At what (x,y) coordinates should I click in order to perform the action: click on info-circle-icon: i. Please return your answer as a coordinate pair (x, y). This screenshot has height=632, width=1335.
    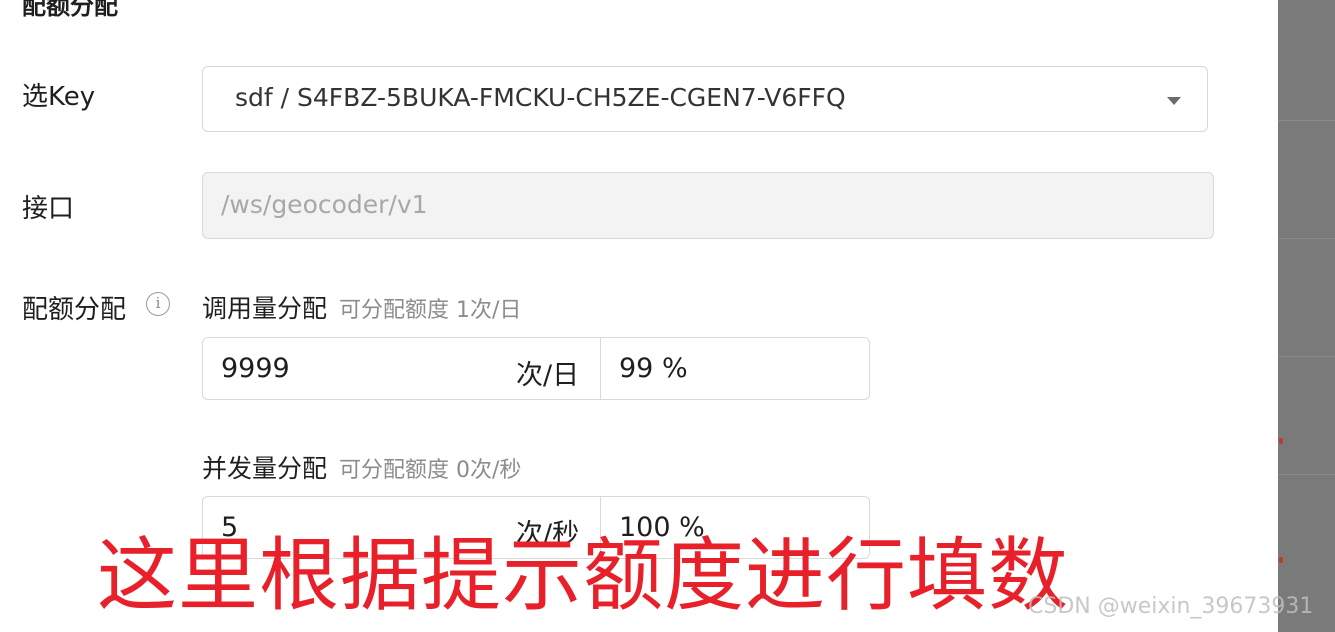
    Looking at the image, I should click on (158, 304).